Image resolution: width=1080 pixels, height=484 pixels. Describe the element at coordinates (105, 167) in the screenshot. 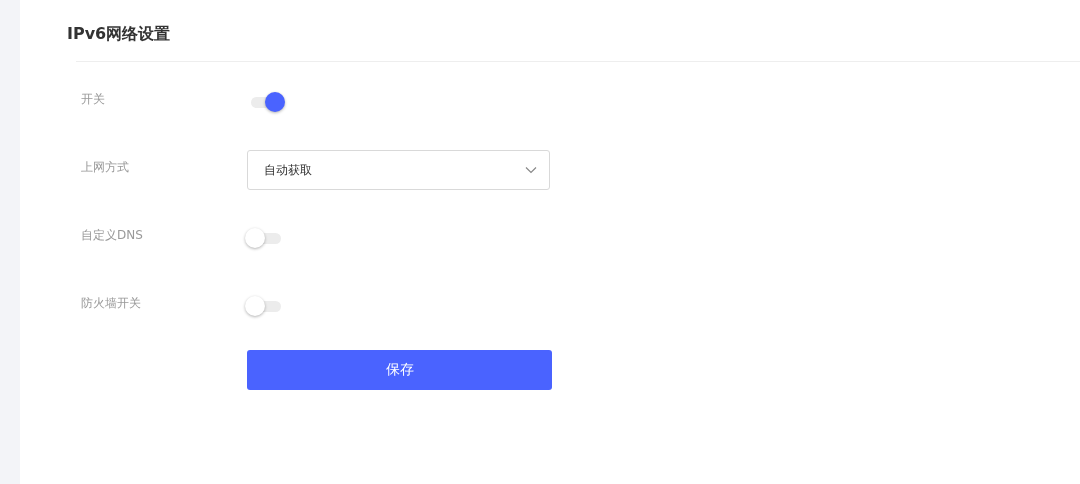

I see `field-label: 上网方式` at that location.